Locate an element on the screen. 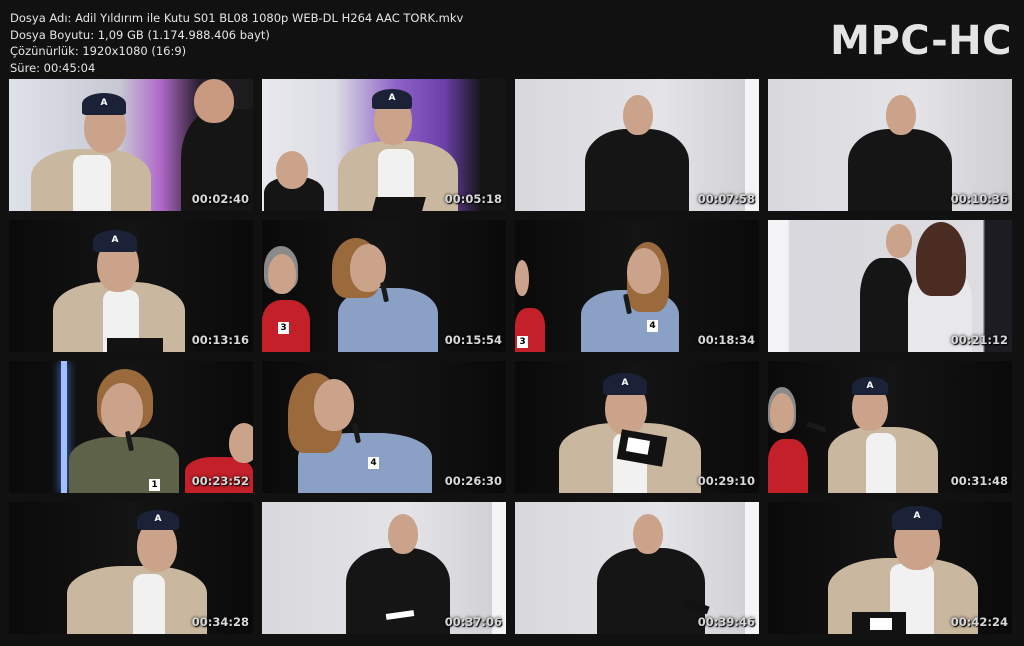  timestamp-label: 00:37:06 is located at coordinates (473, 622).